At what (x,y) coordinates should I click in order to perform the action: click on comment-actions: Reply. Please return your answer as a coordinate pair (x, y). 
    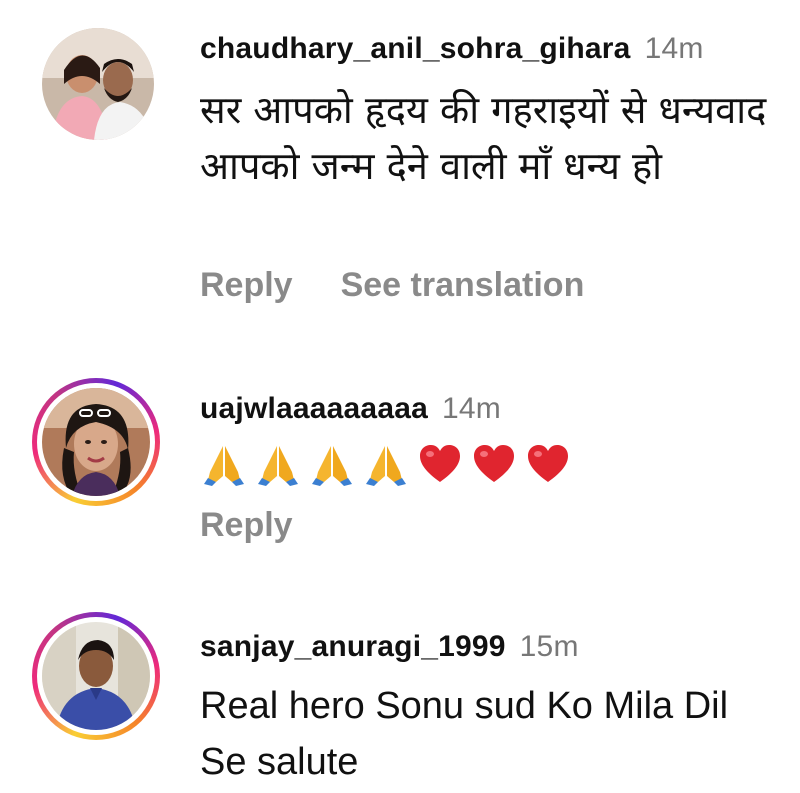
    Looking at the image, I should click on (246, 525).